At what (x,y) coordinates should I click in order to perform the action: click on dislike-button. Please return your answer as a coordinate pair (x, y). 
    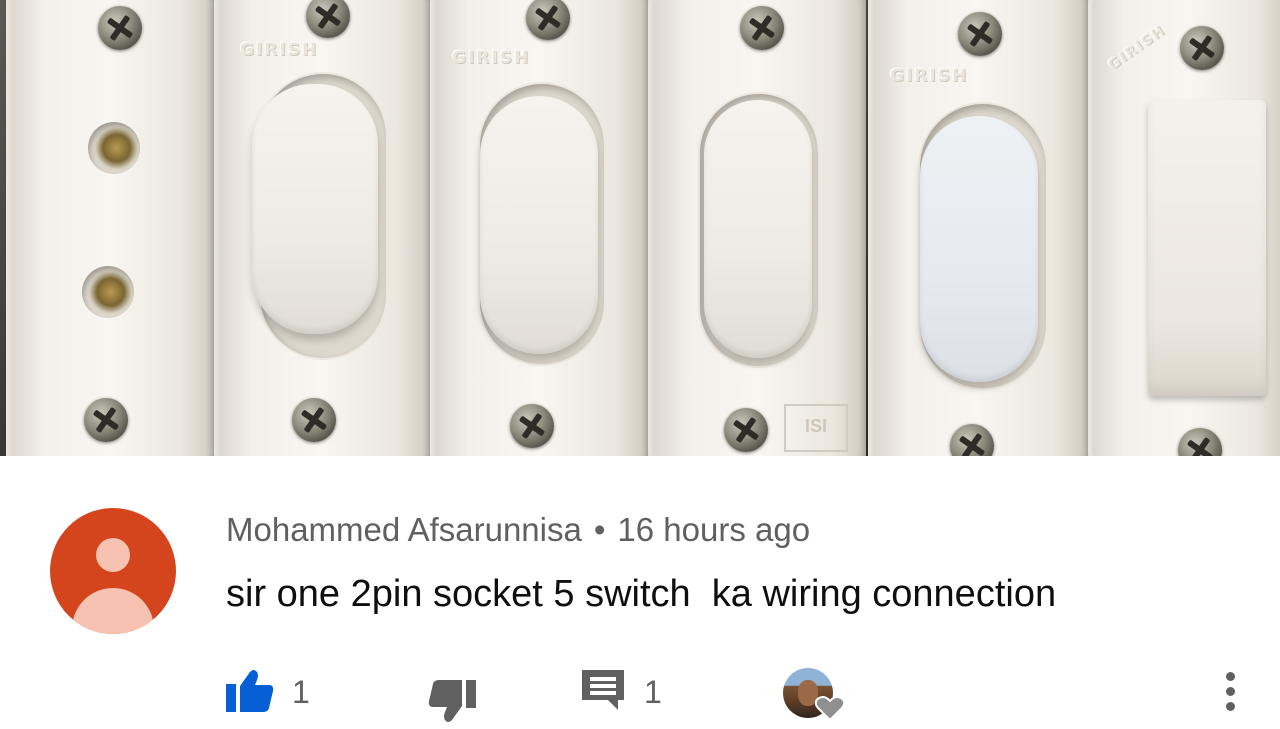
    Looking at the image, I should click on (452, 704).